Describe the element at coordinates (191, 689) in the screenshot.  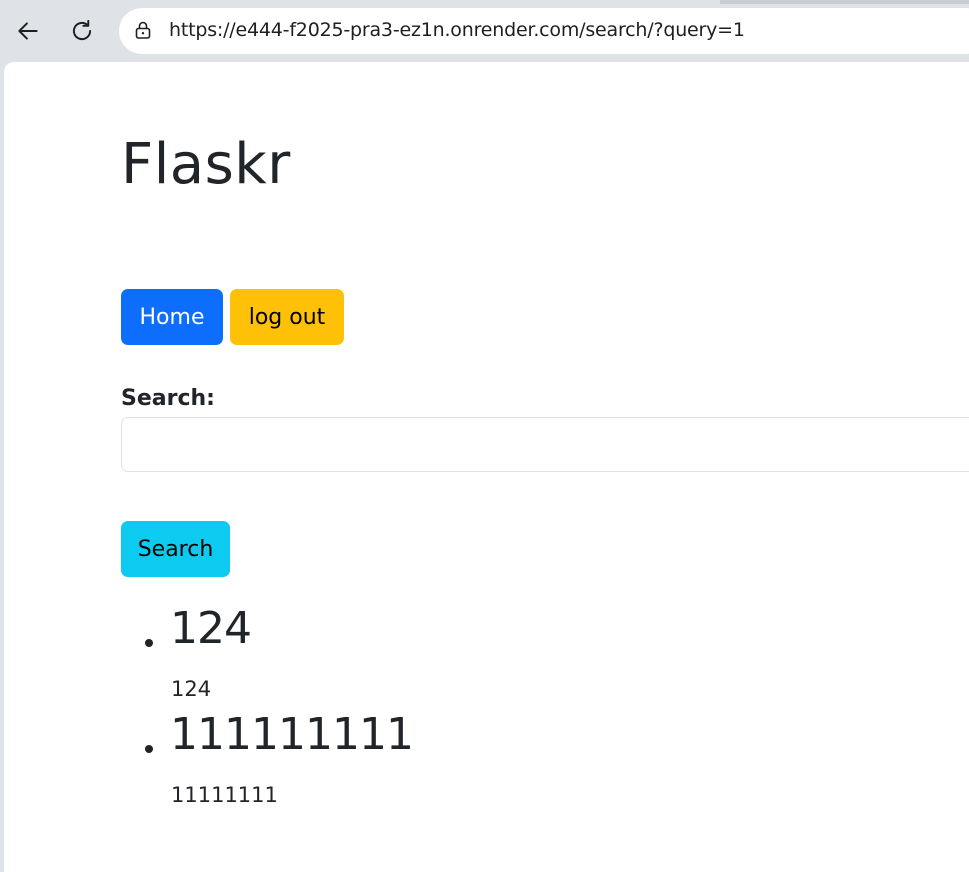
I see `result-body: 124` at that location.